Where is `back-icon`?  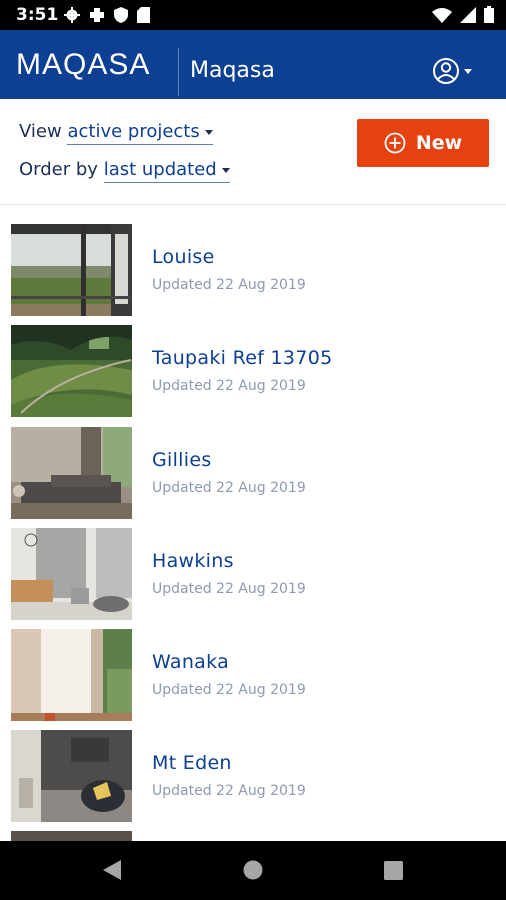
back-icon is located at coordinates (112, 870).